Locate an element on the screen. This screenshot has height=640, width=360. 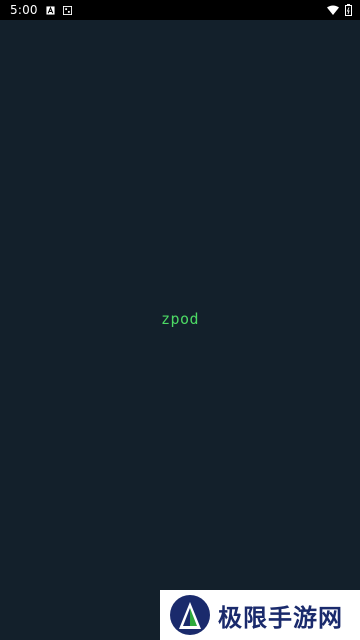
status-bar: 5:00 is located at coordinates (180, 10).